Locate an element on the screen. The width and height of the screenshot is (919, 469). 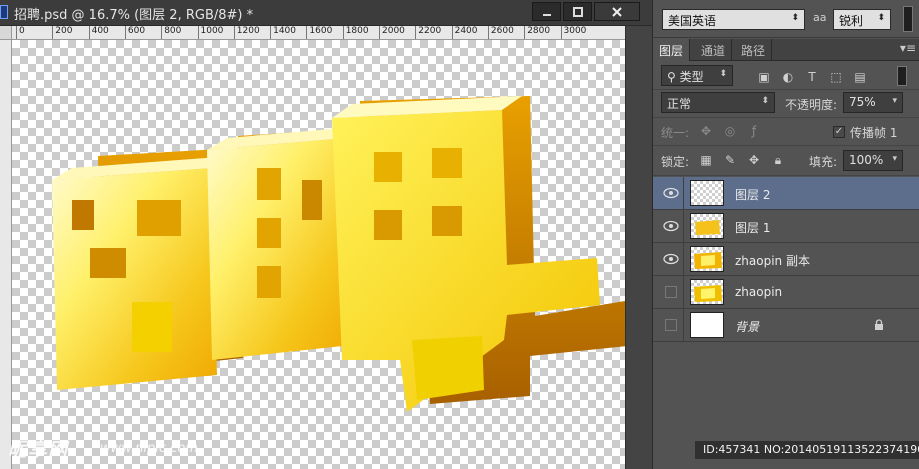
image-id-caption: ID:457341 NO:20140519113522374190 is located at coordinates (807, 450).